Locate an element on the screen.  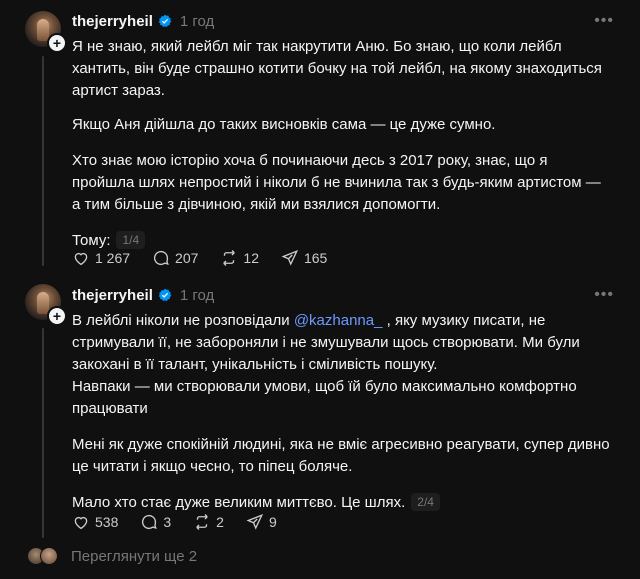
share-button: 9 is located at coordinates (261, 522).